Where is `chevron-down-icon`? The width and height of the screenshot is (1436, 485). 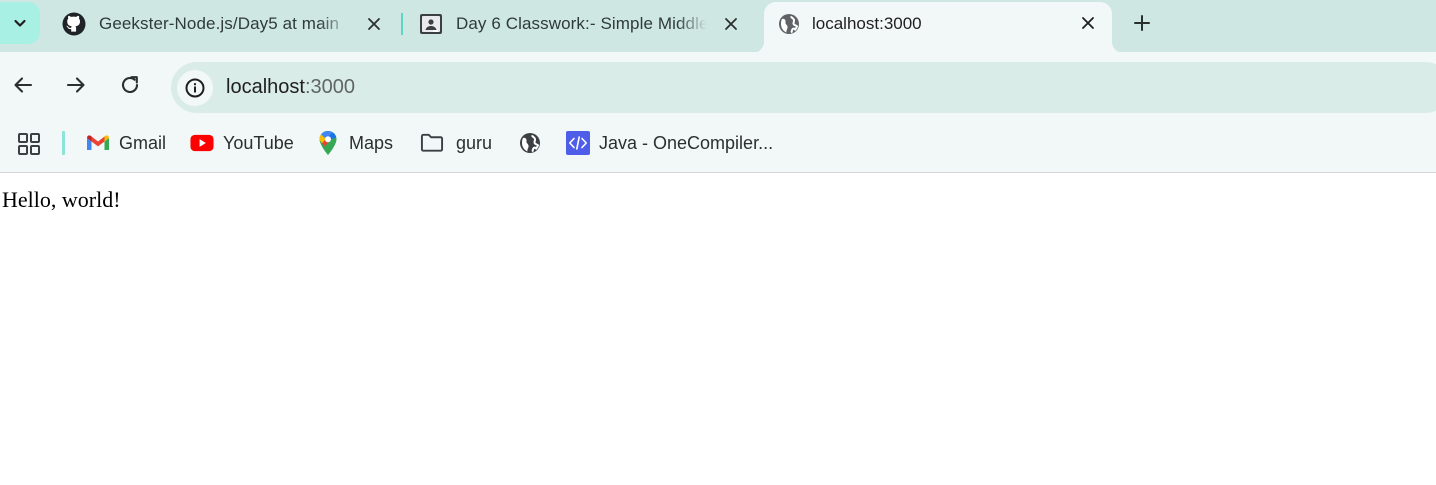 chevron-down-icon is located at coordinates (20, 23).